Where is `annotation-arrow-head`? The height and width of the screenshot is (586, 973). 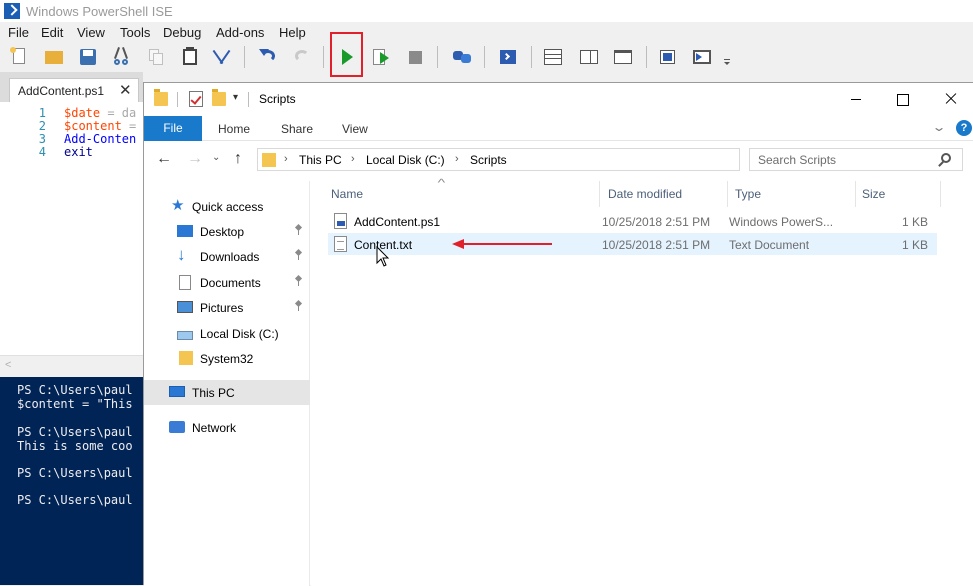 annotation-arrow-head is located at coordinates (458, 244).